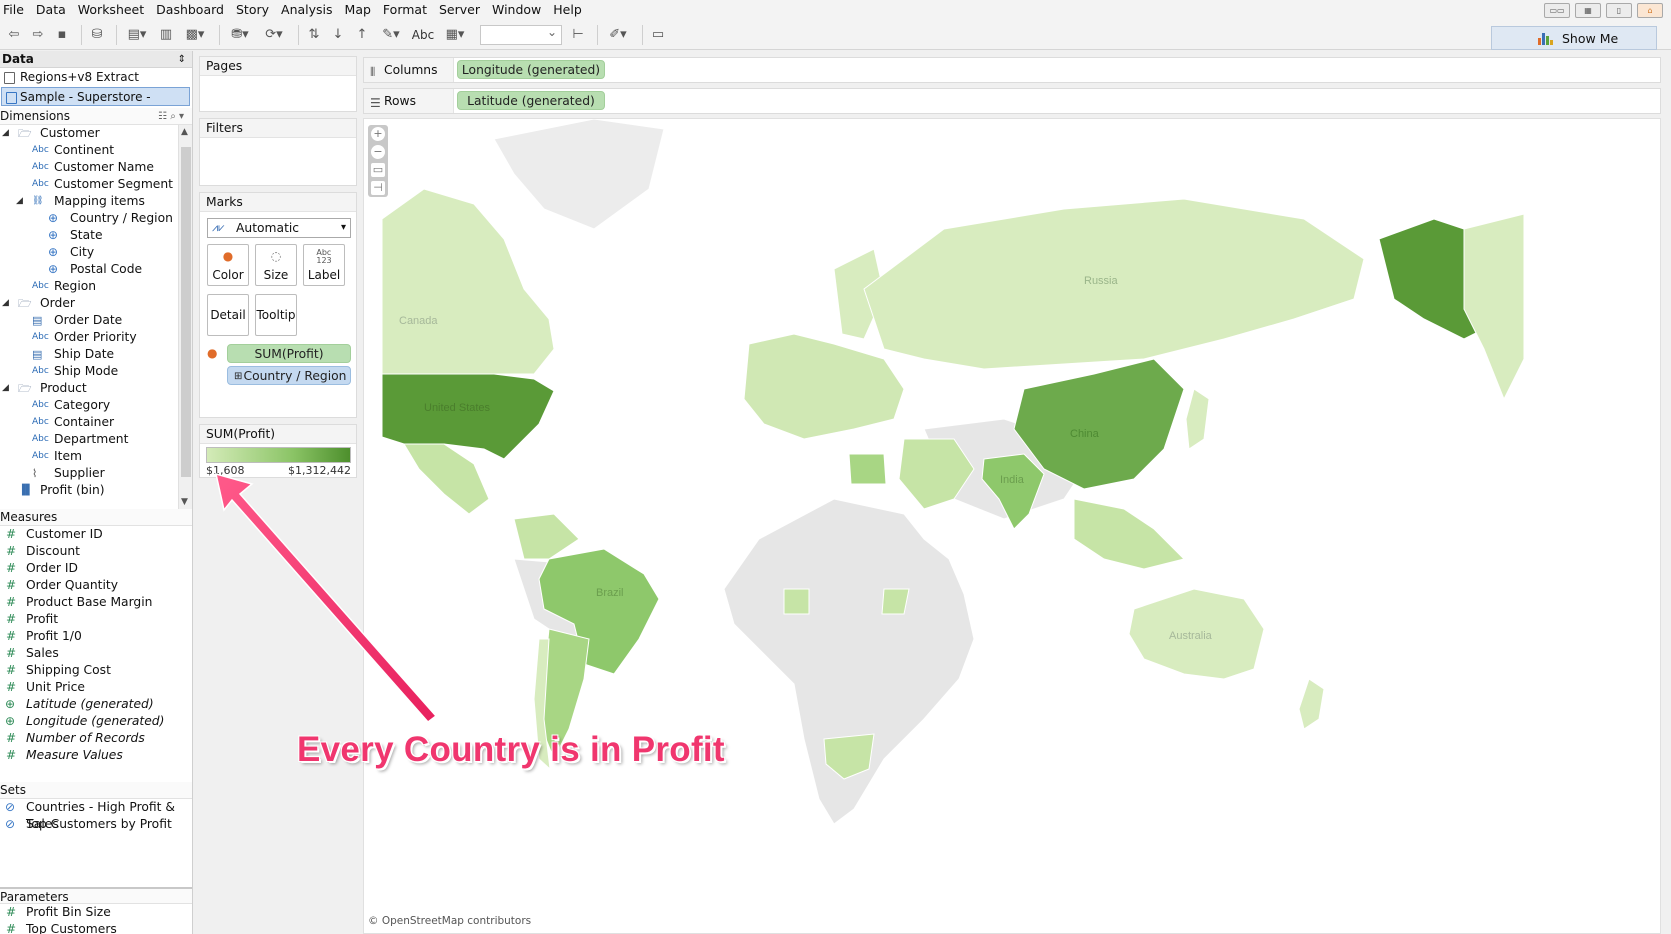  I want to click on dimension-item-country-region: ⊕ Country / Region, so click(96, 218).